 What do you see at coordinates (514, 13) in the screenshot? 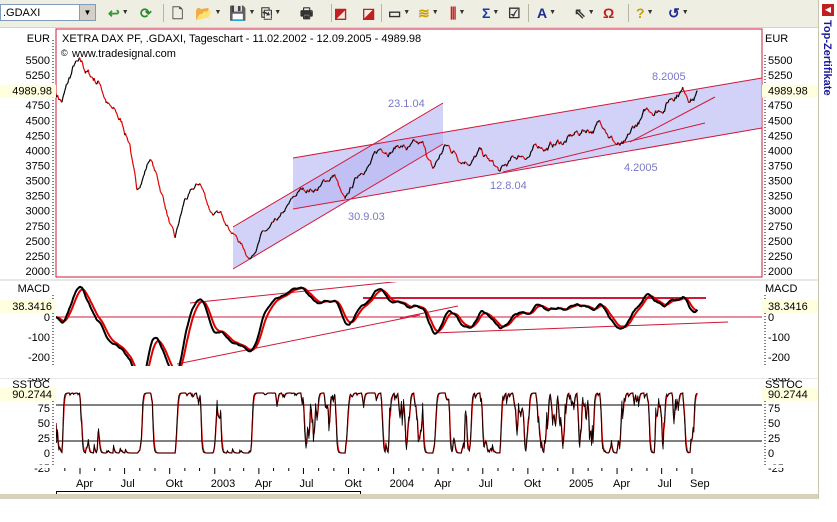
I see `properties-button: ☑` at bounding box center [514, 13].